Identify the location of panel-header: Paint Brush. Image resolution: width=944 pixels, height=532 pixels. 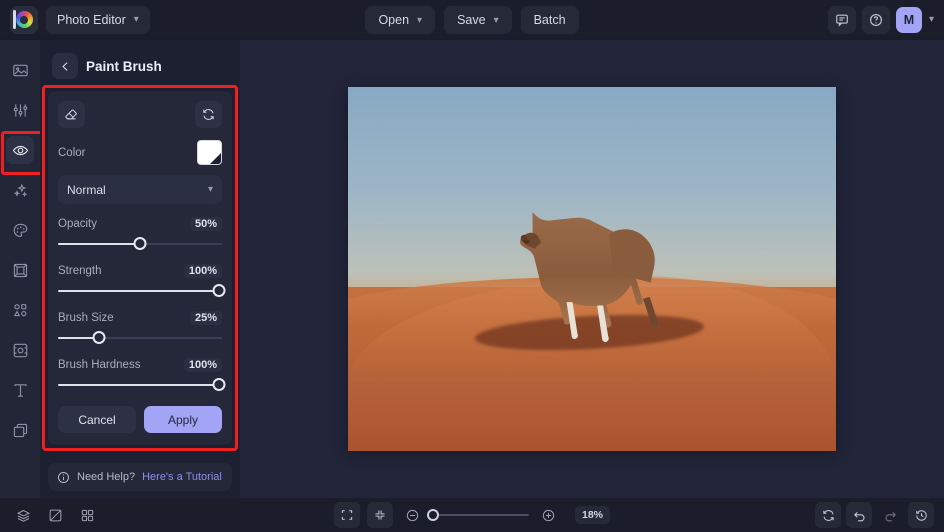
(140, 66).